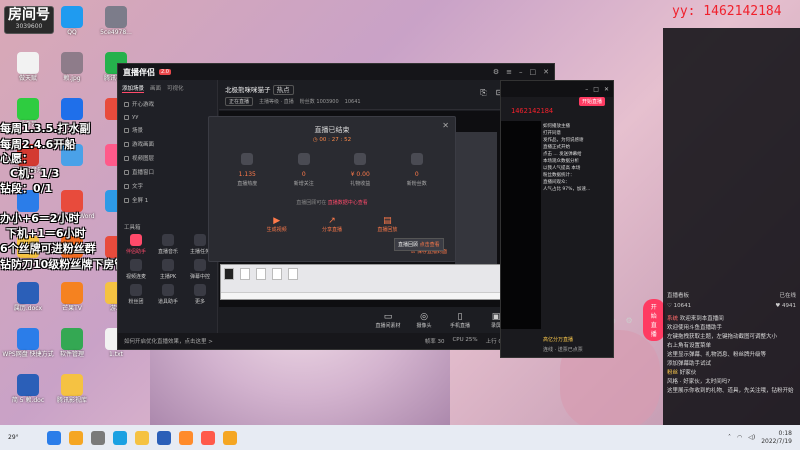 The image size is (800, 450). I want to click on tool-item: 伴侣助手, so click(136, 244).